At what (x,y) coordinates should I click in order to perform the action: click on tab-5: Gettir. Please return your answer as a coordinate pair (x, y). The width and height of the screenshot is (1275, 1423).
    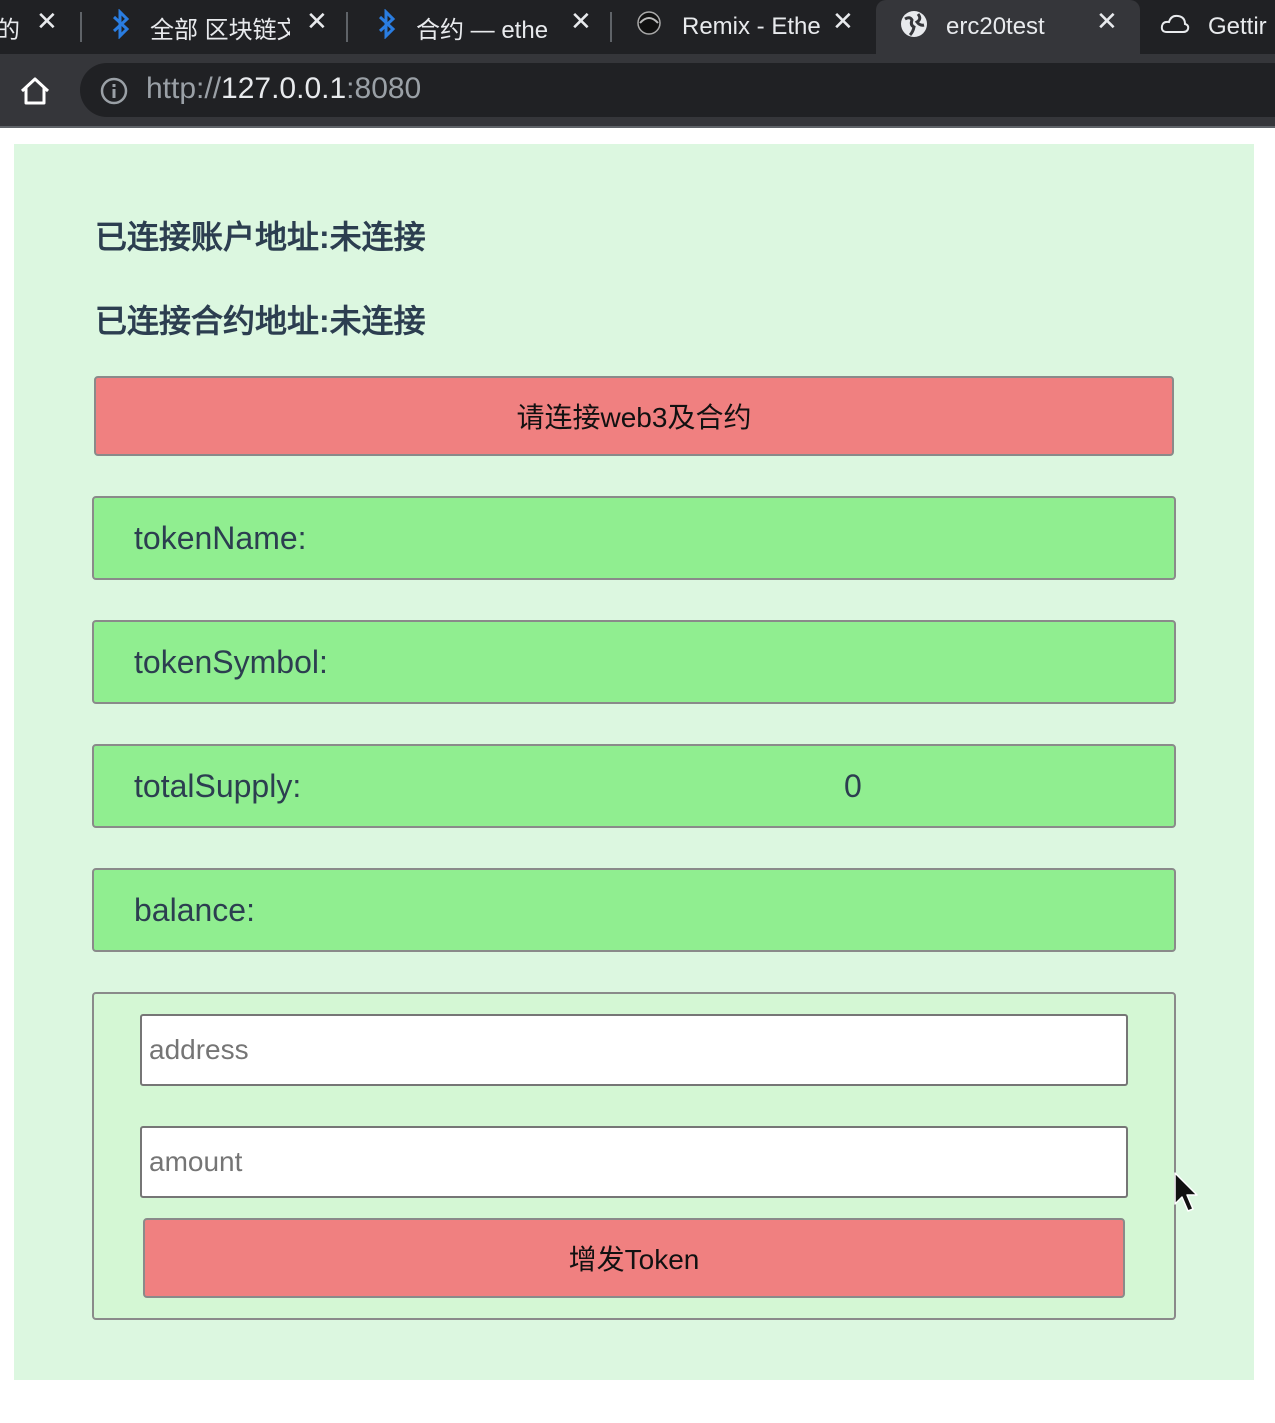
    Looking at the image, I should click on (1217, 27).